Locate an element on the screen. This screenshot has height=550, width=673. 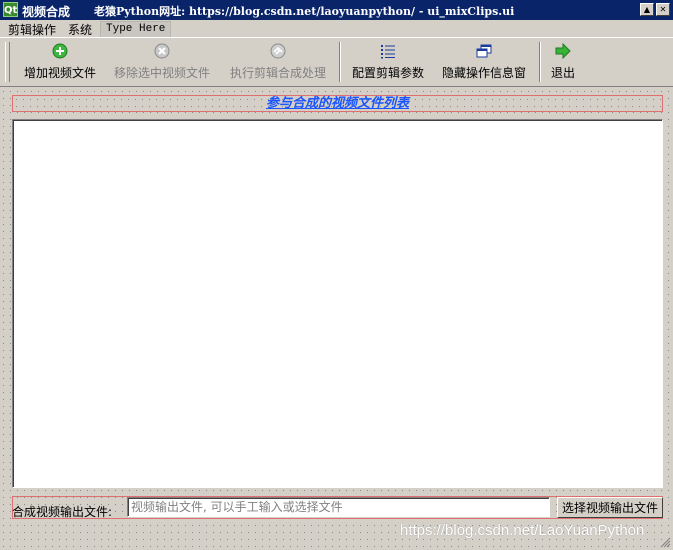
menu-system: 系统 is located at coordinates (80, 29).